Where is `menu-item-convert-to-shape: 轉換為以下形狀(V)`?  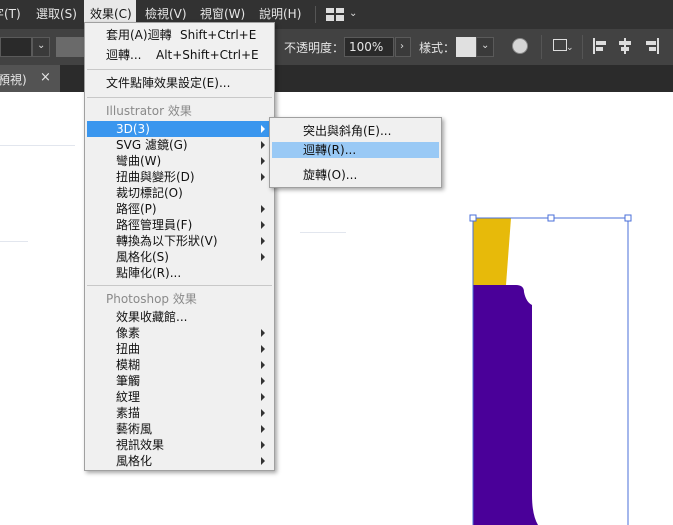
menu-item-convert-to-shape: 轉換為以下形狀(V) is located at coordinates (167, 241).